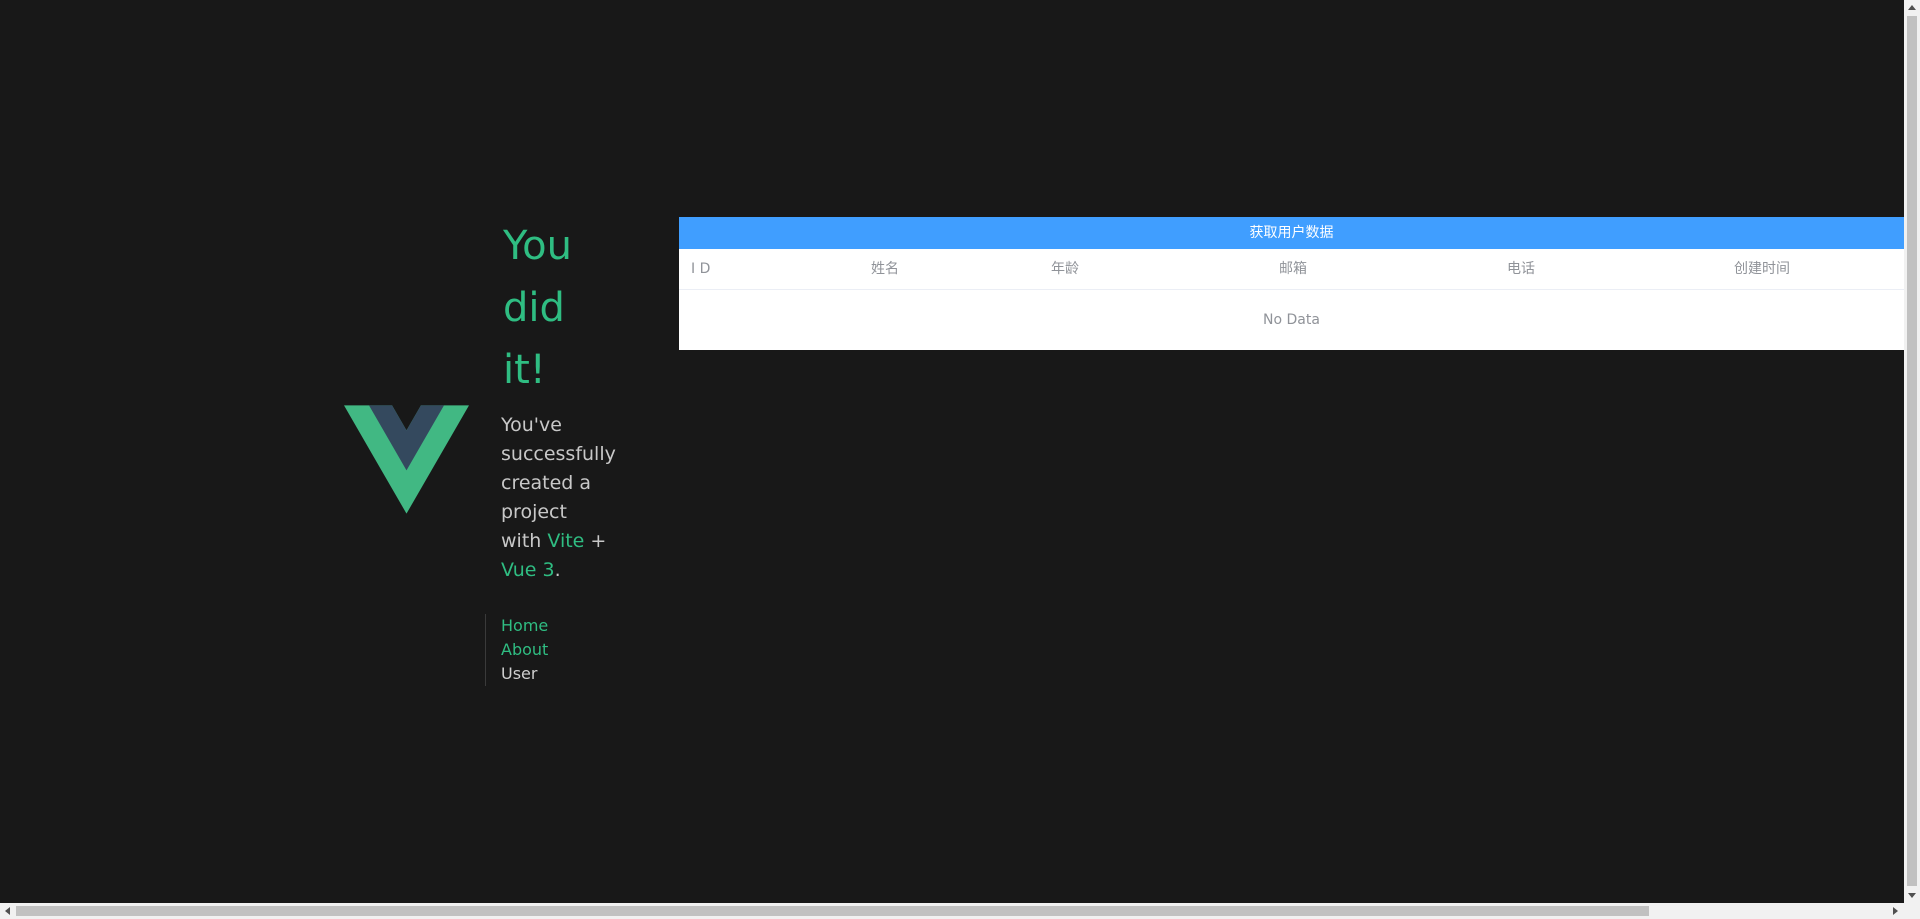  What do you see at coordinates (528, 570) in the screenshot?
I see `vue3-link: Vue 3` at bounding box center [528, 570].